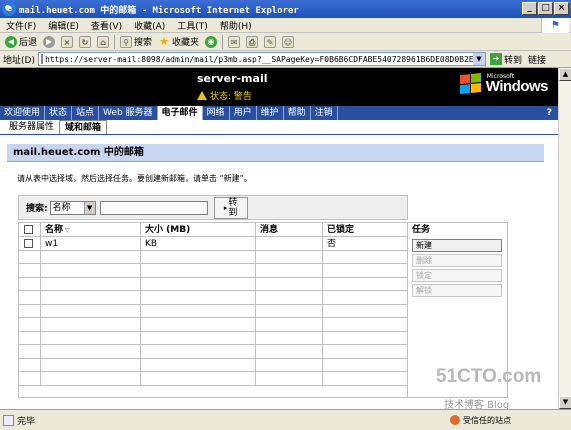  Describe the element at coordinates (198, 229) in the screenshot. I see `column-header-size: 大小 (MB)` at that location.